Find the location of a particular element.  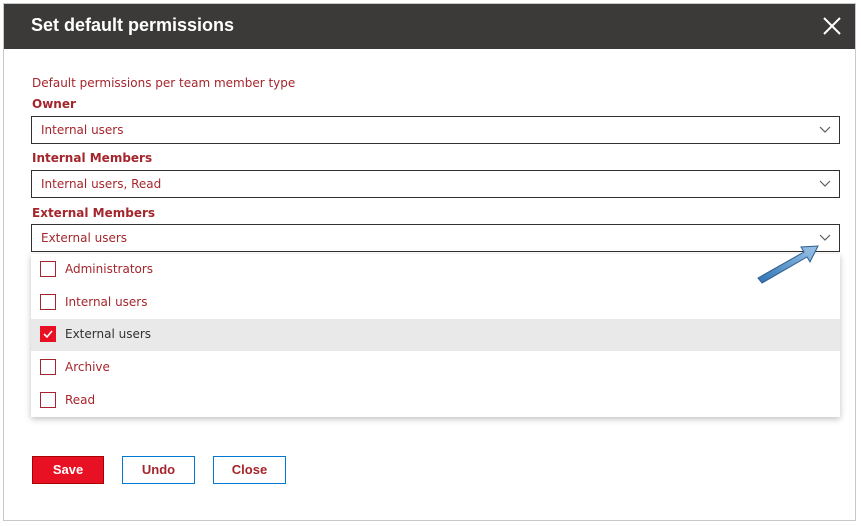

owner-label: Owner is located at coordinates (54, 104).